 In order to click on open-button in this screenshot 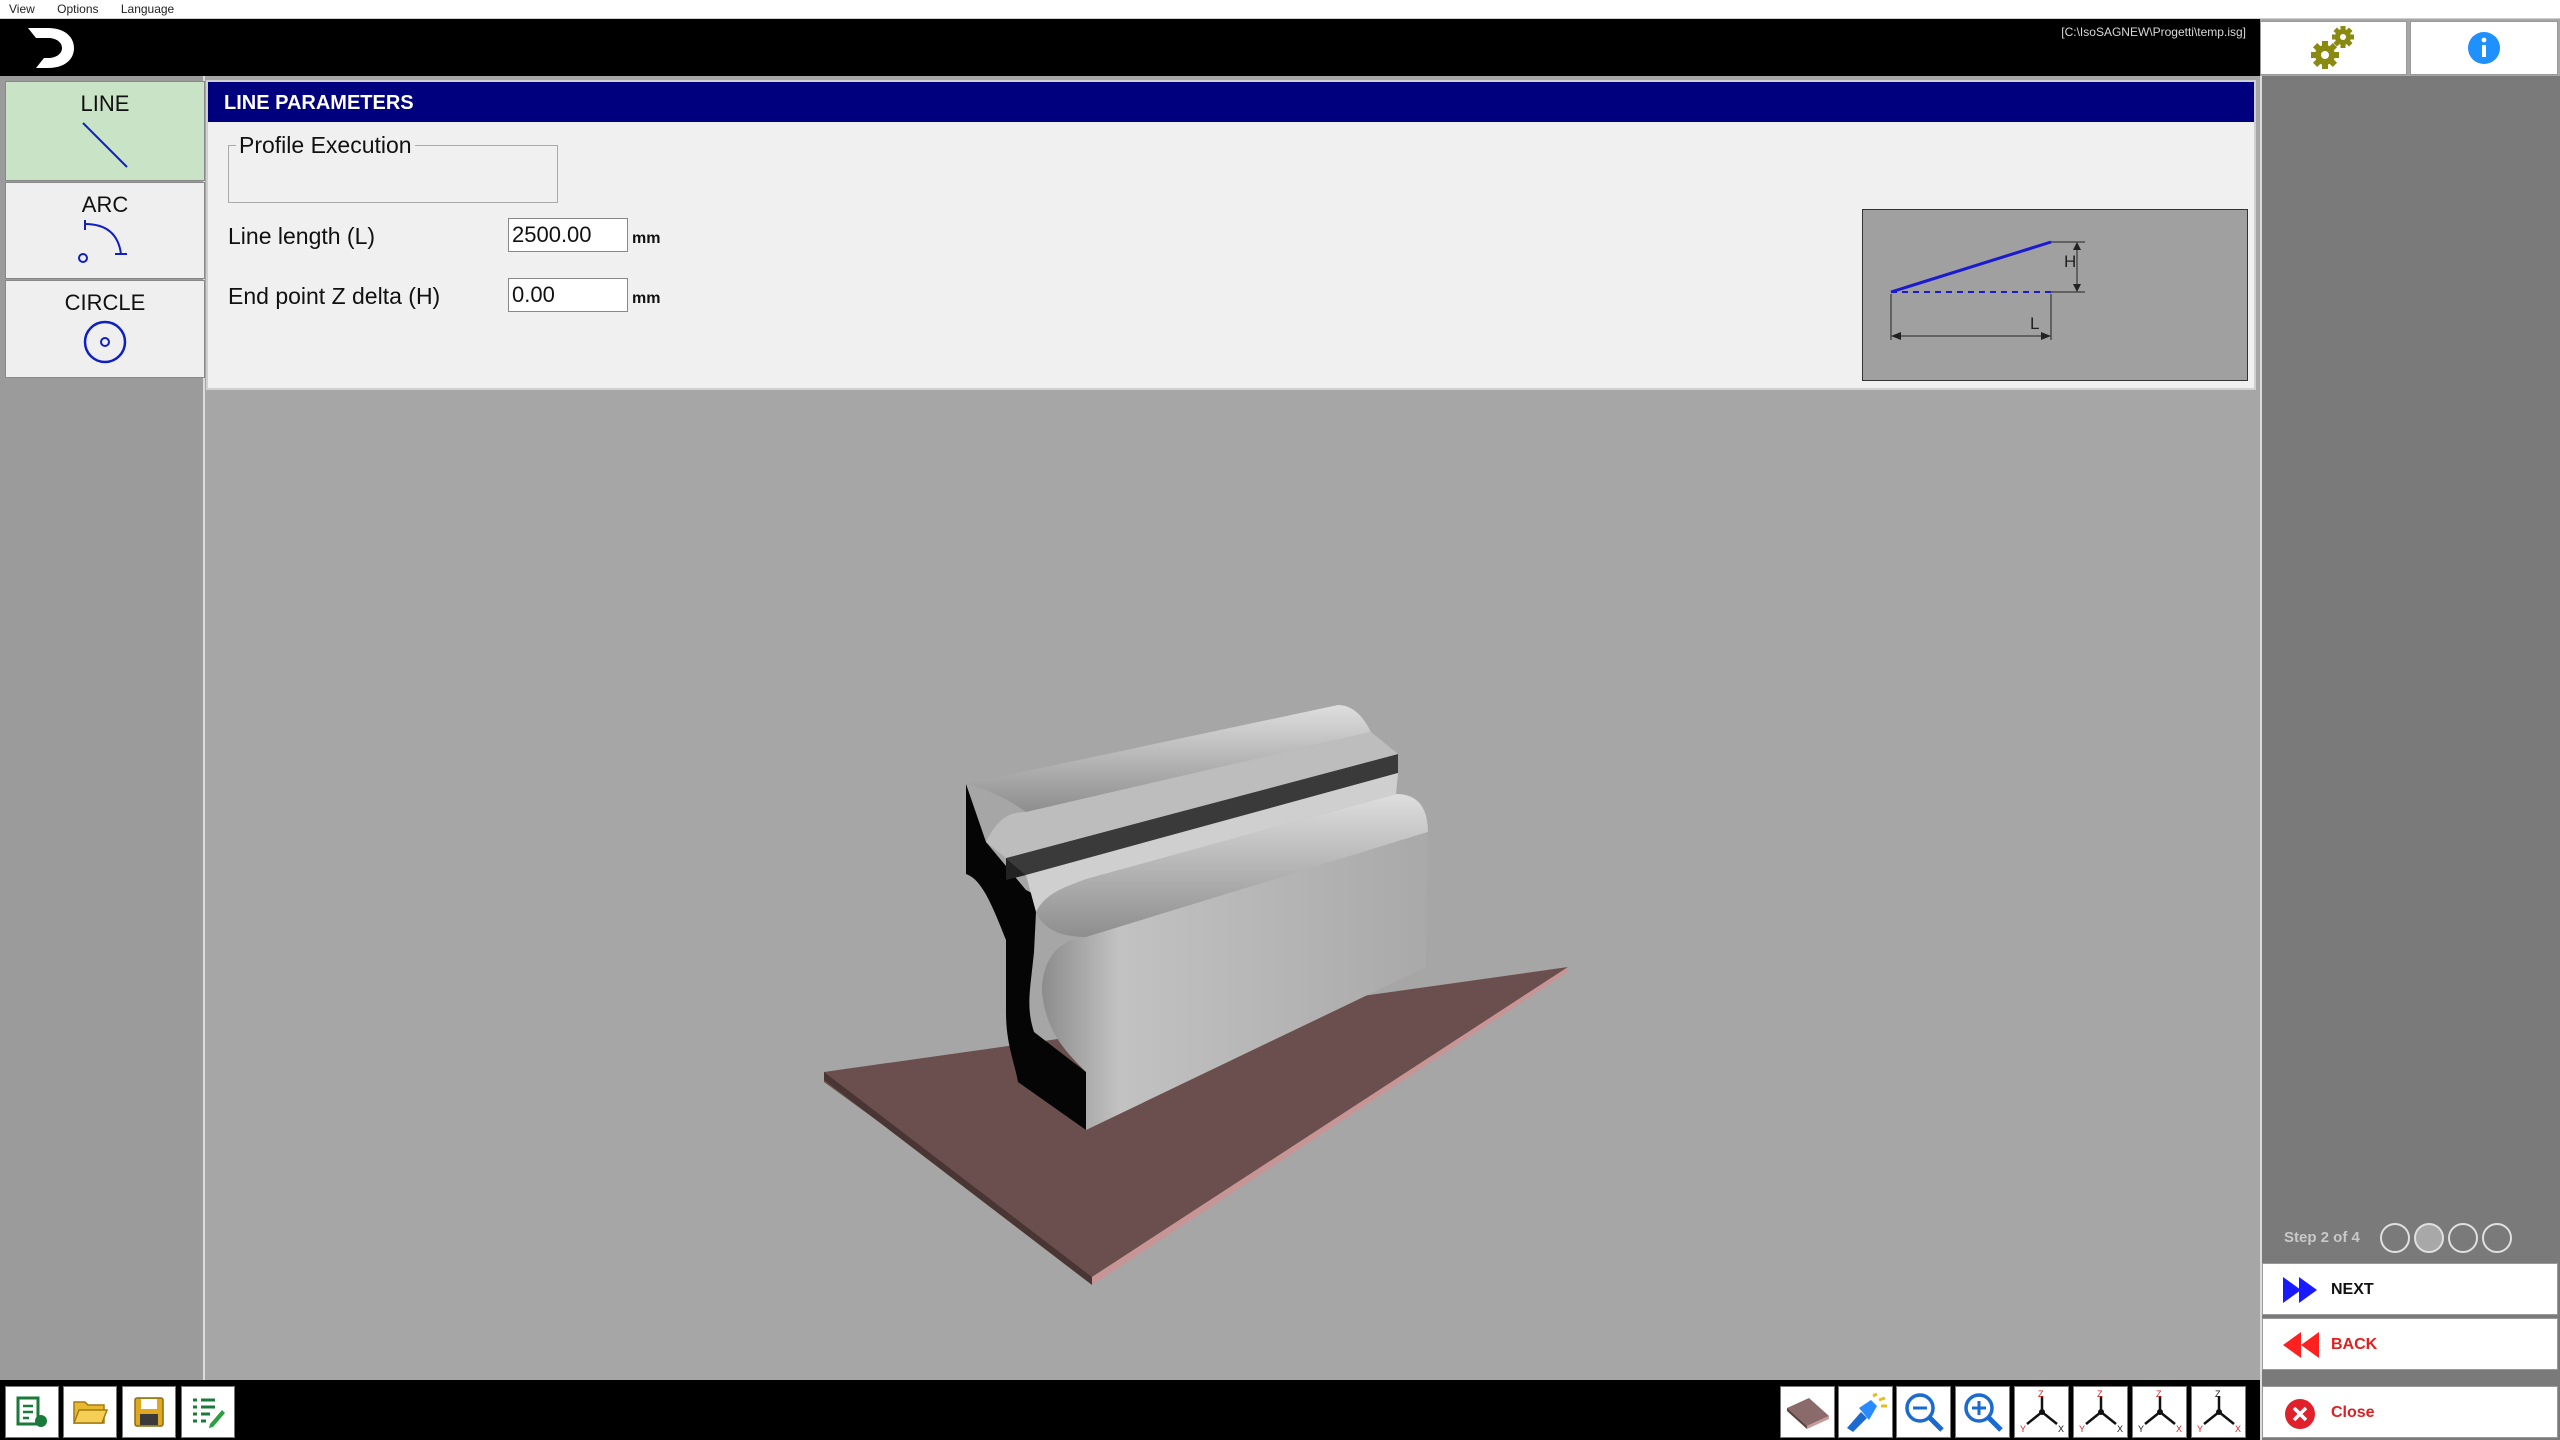, I will do `click(90, 1412)`.